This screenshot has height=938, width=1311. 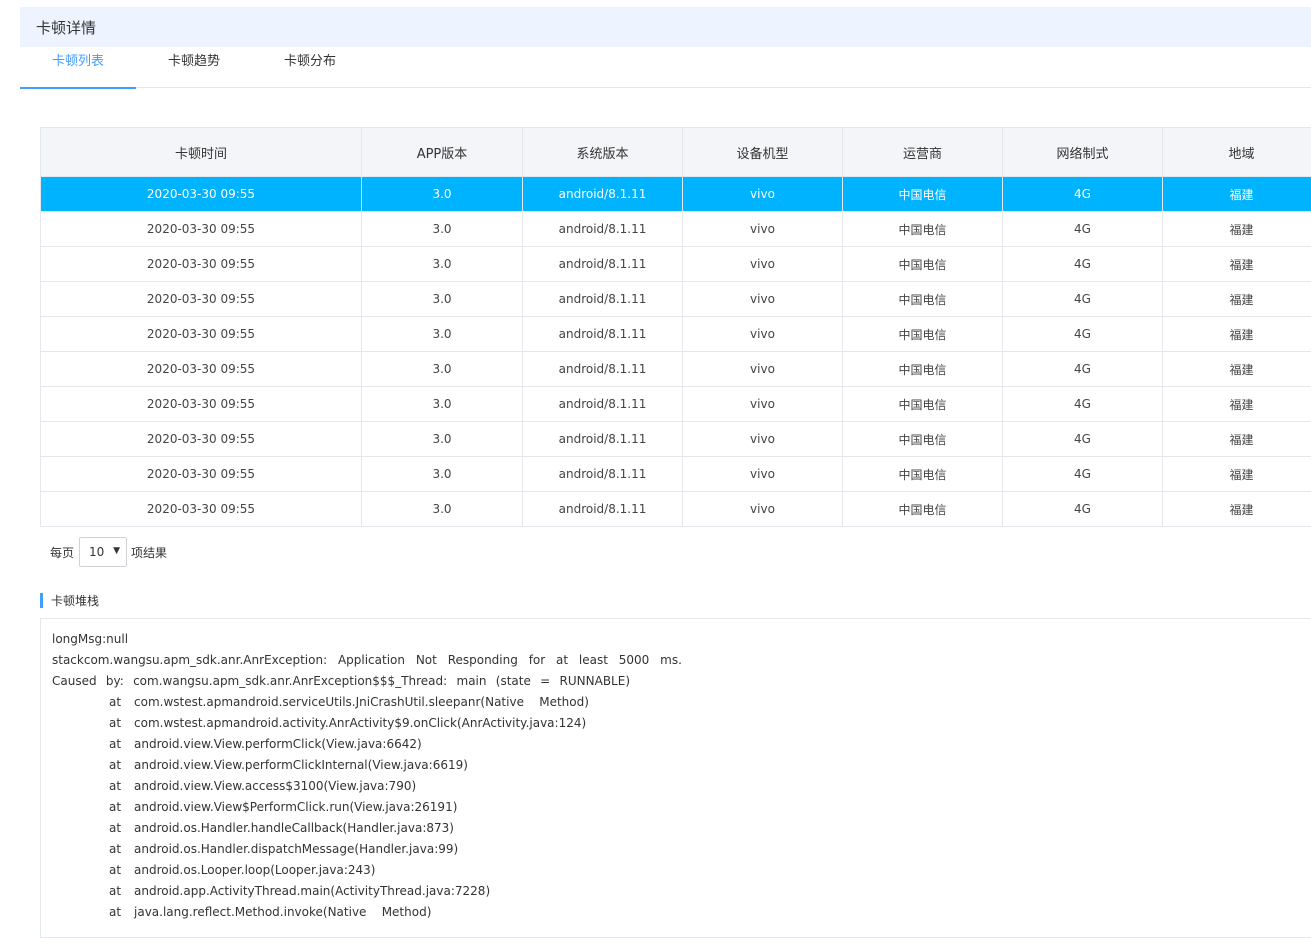 I want to click on stack-word: by:, so click(x=115, y=681).